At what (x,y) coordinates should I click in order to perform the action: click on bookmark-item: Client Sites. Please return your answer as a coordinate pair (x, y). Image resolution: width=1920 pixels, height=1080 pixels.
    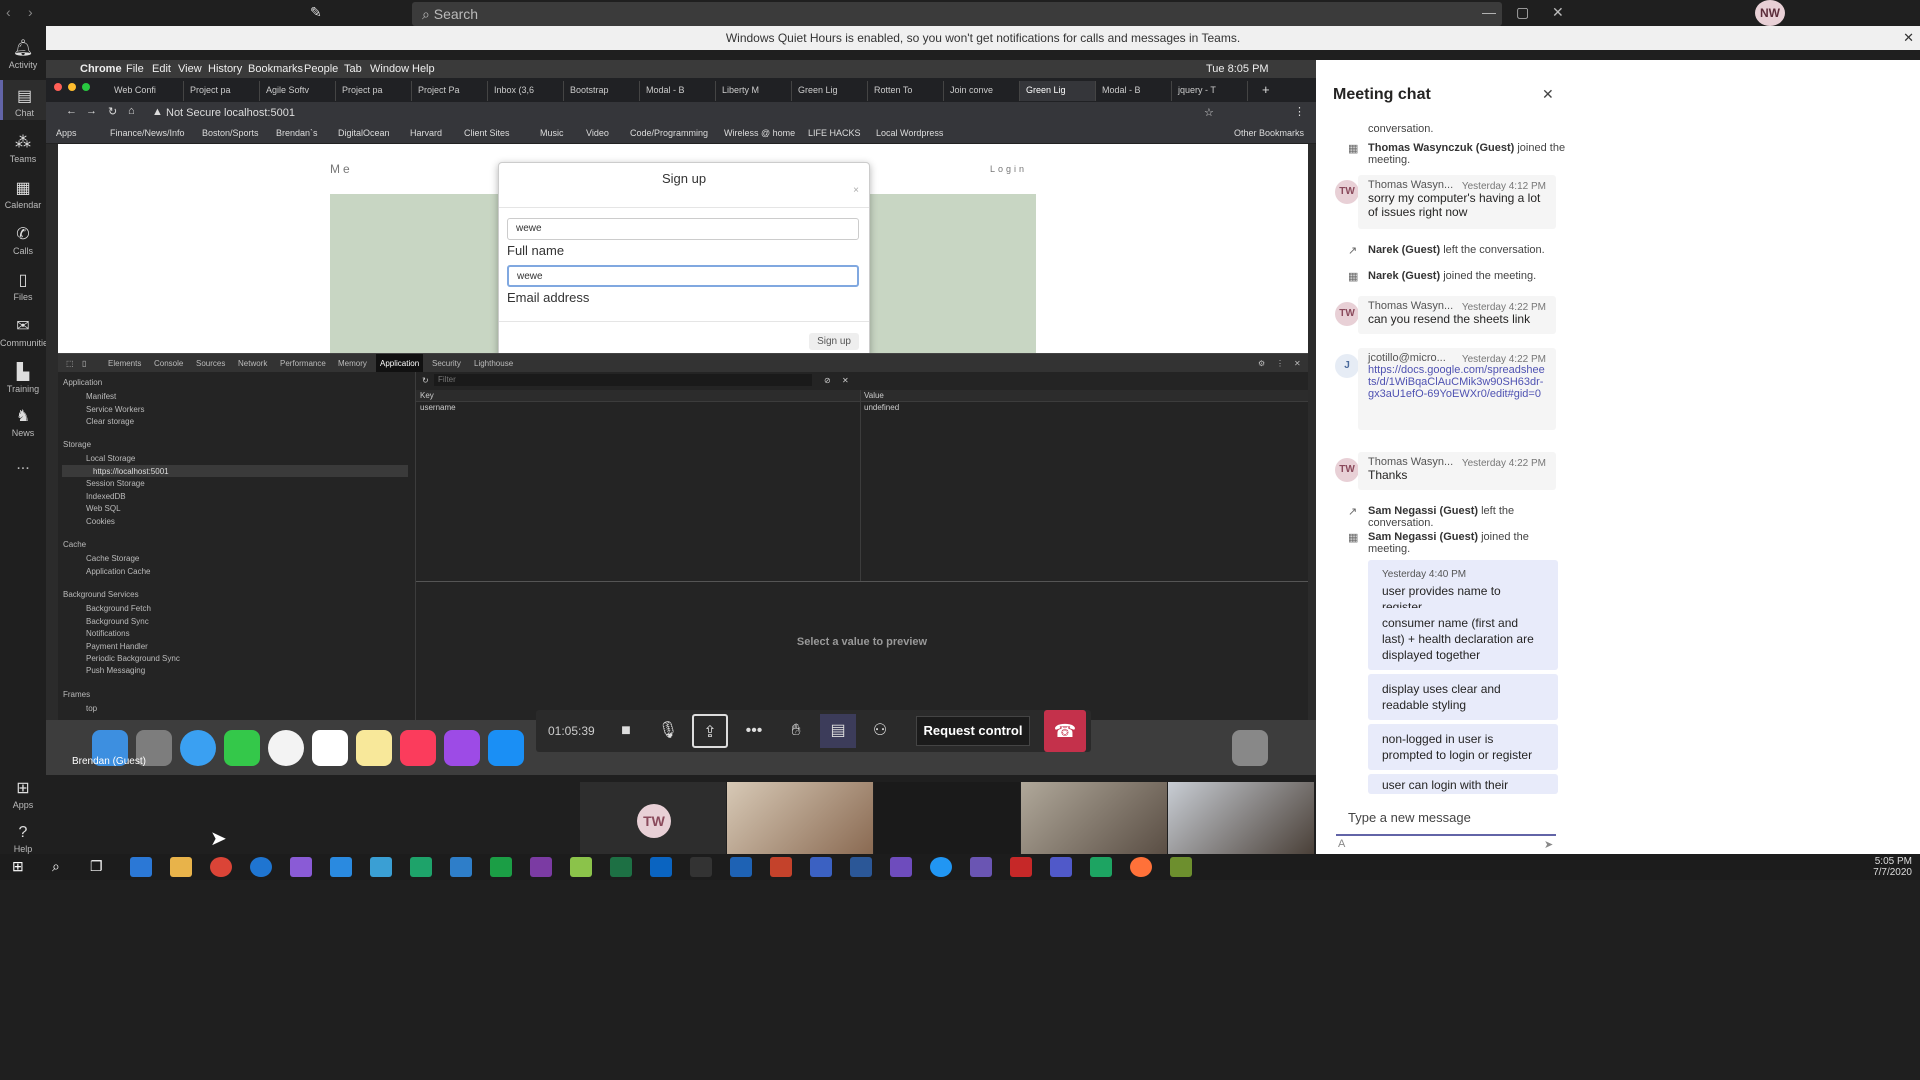
    Looking at the image, I should click on (487, 133).